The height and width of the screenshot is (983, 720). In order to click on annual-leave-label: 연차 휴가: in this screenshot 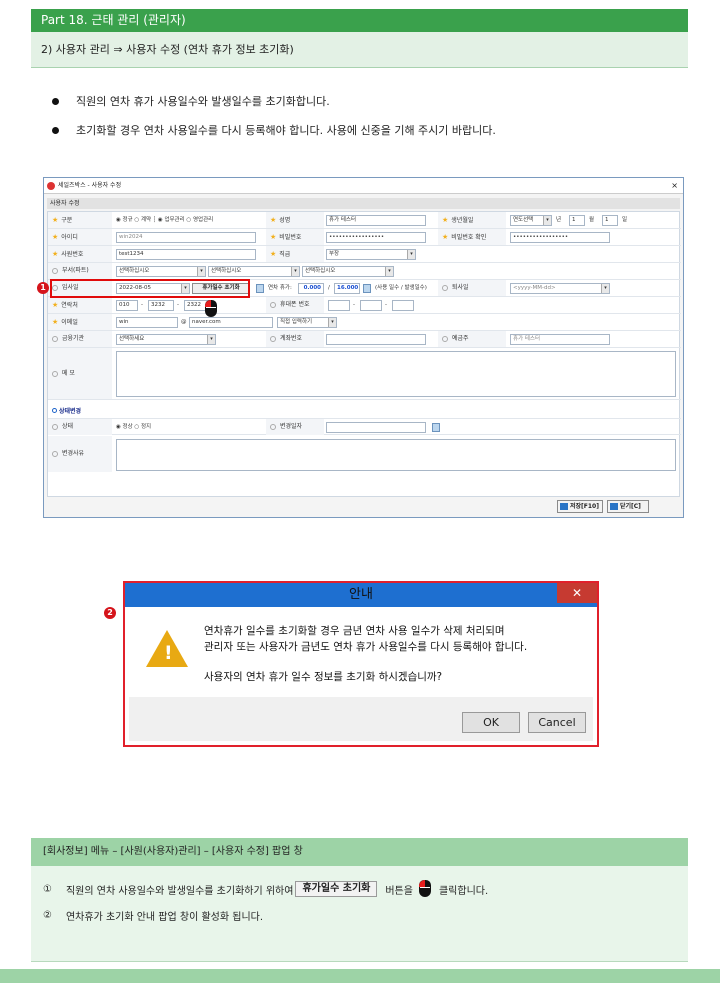, I will do `click(280, 288)`.